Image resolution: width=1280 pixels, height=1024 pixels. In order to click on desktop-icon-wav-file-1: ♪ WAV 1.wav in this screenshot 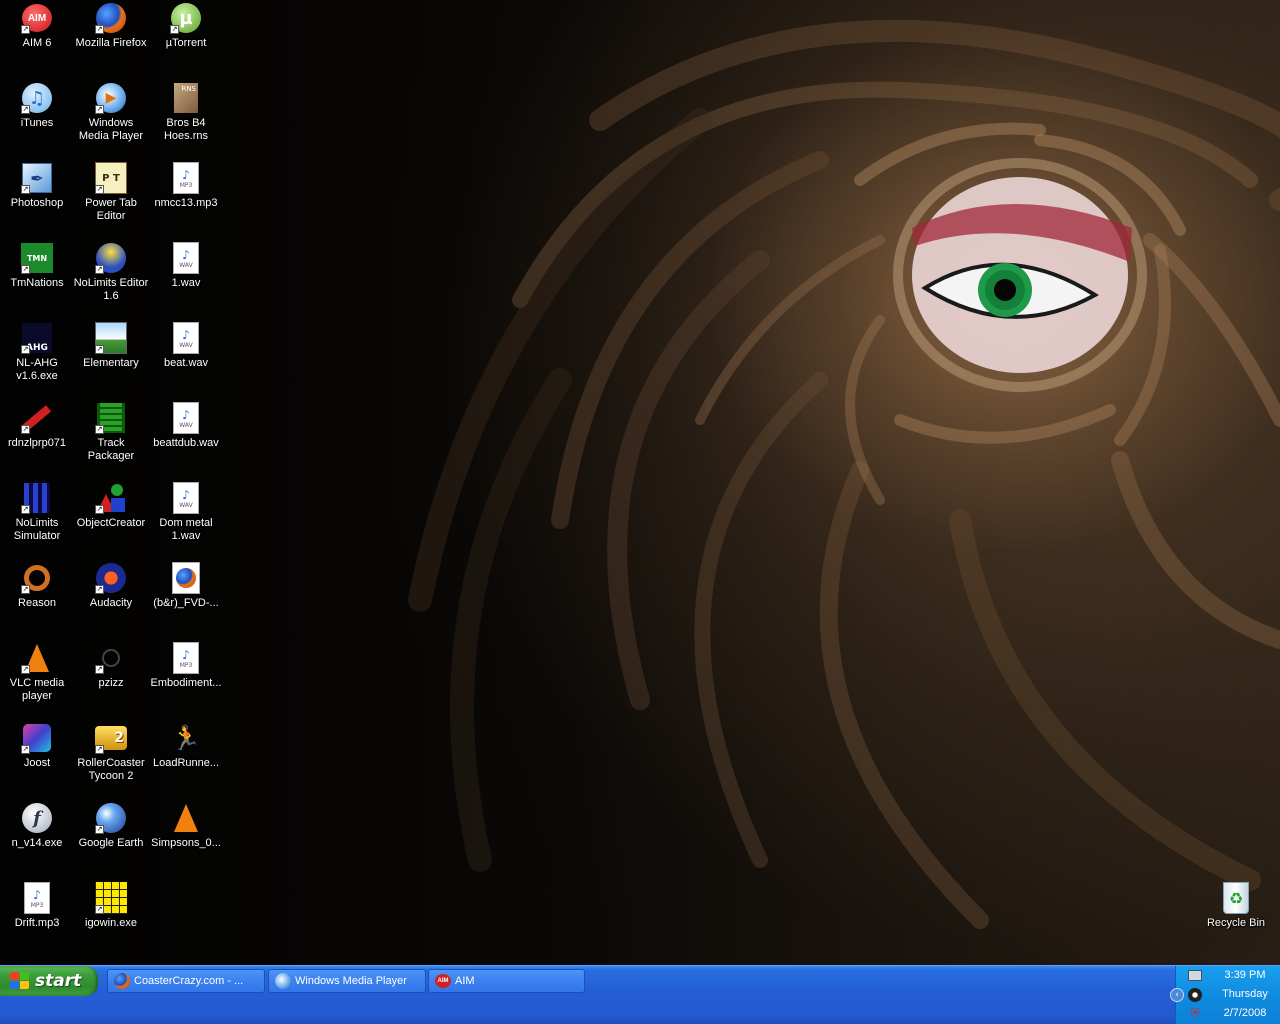, I will do `click(186, 265)`.